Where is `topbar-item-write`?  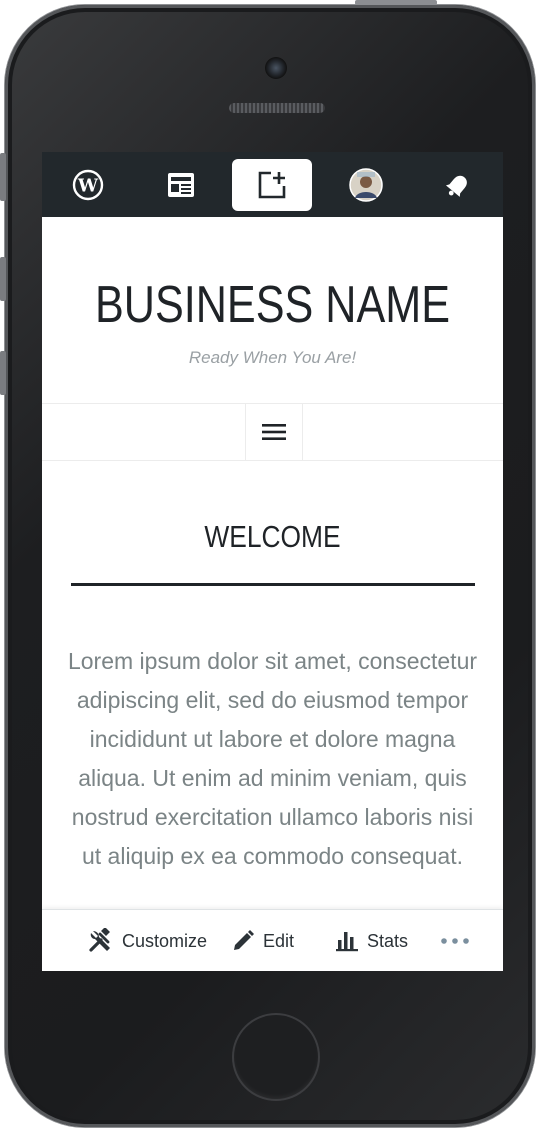
topbar-item-write is located at coordinates (272, 185).